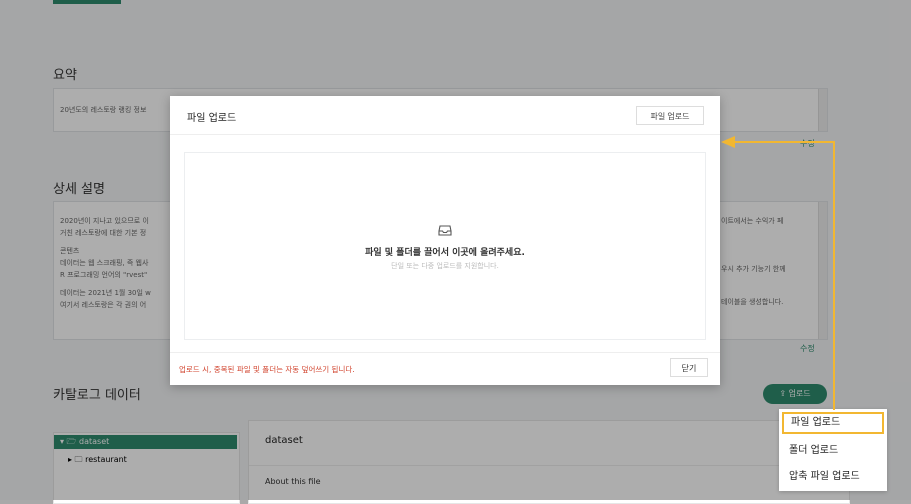  Describe the element at coordinates (834, 275) in the screenshot. I see `annotation-line-vertical` at that location.